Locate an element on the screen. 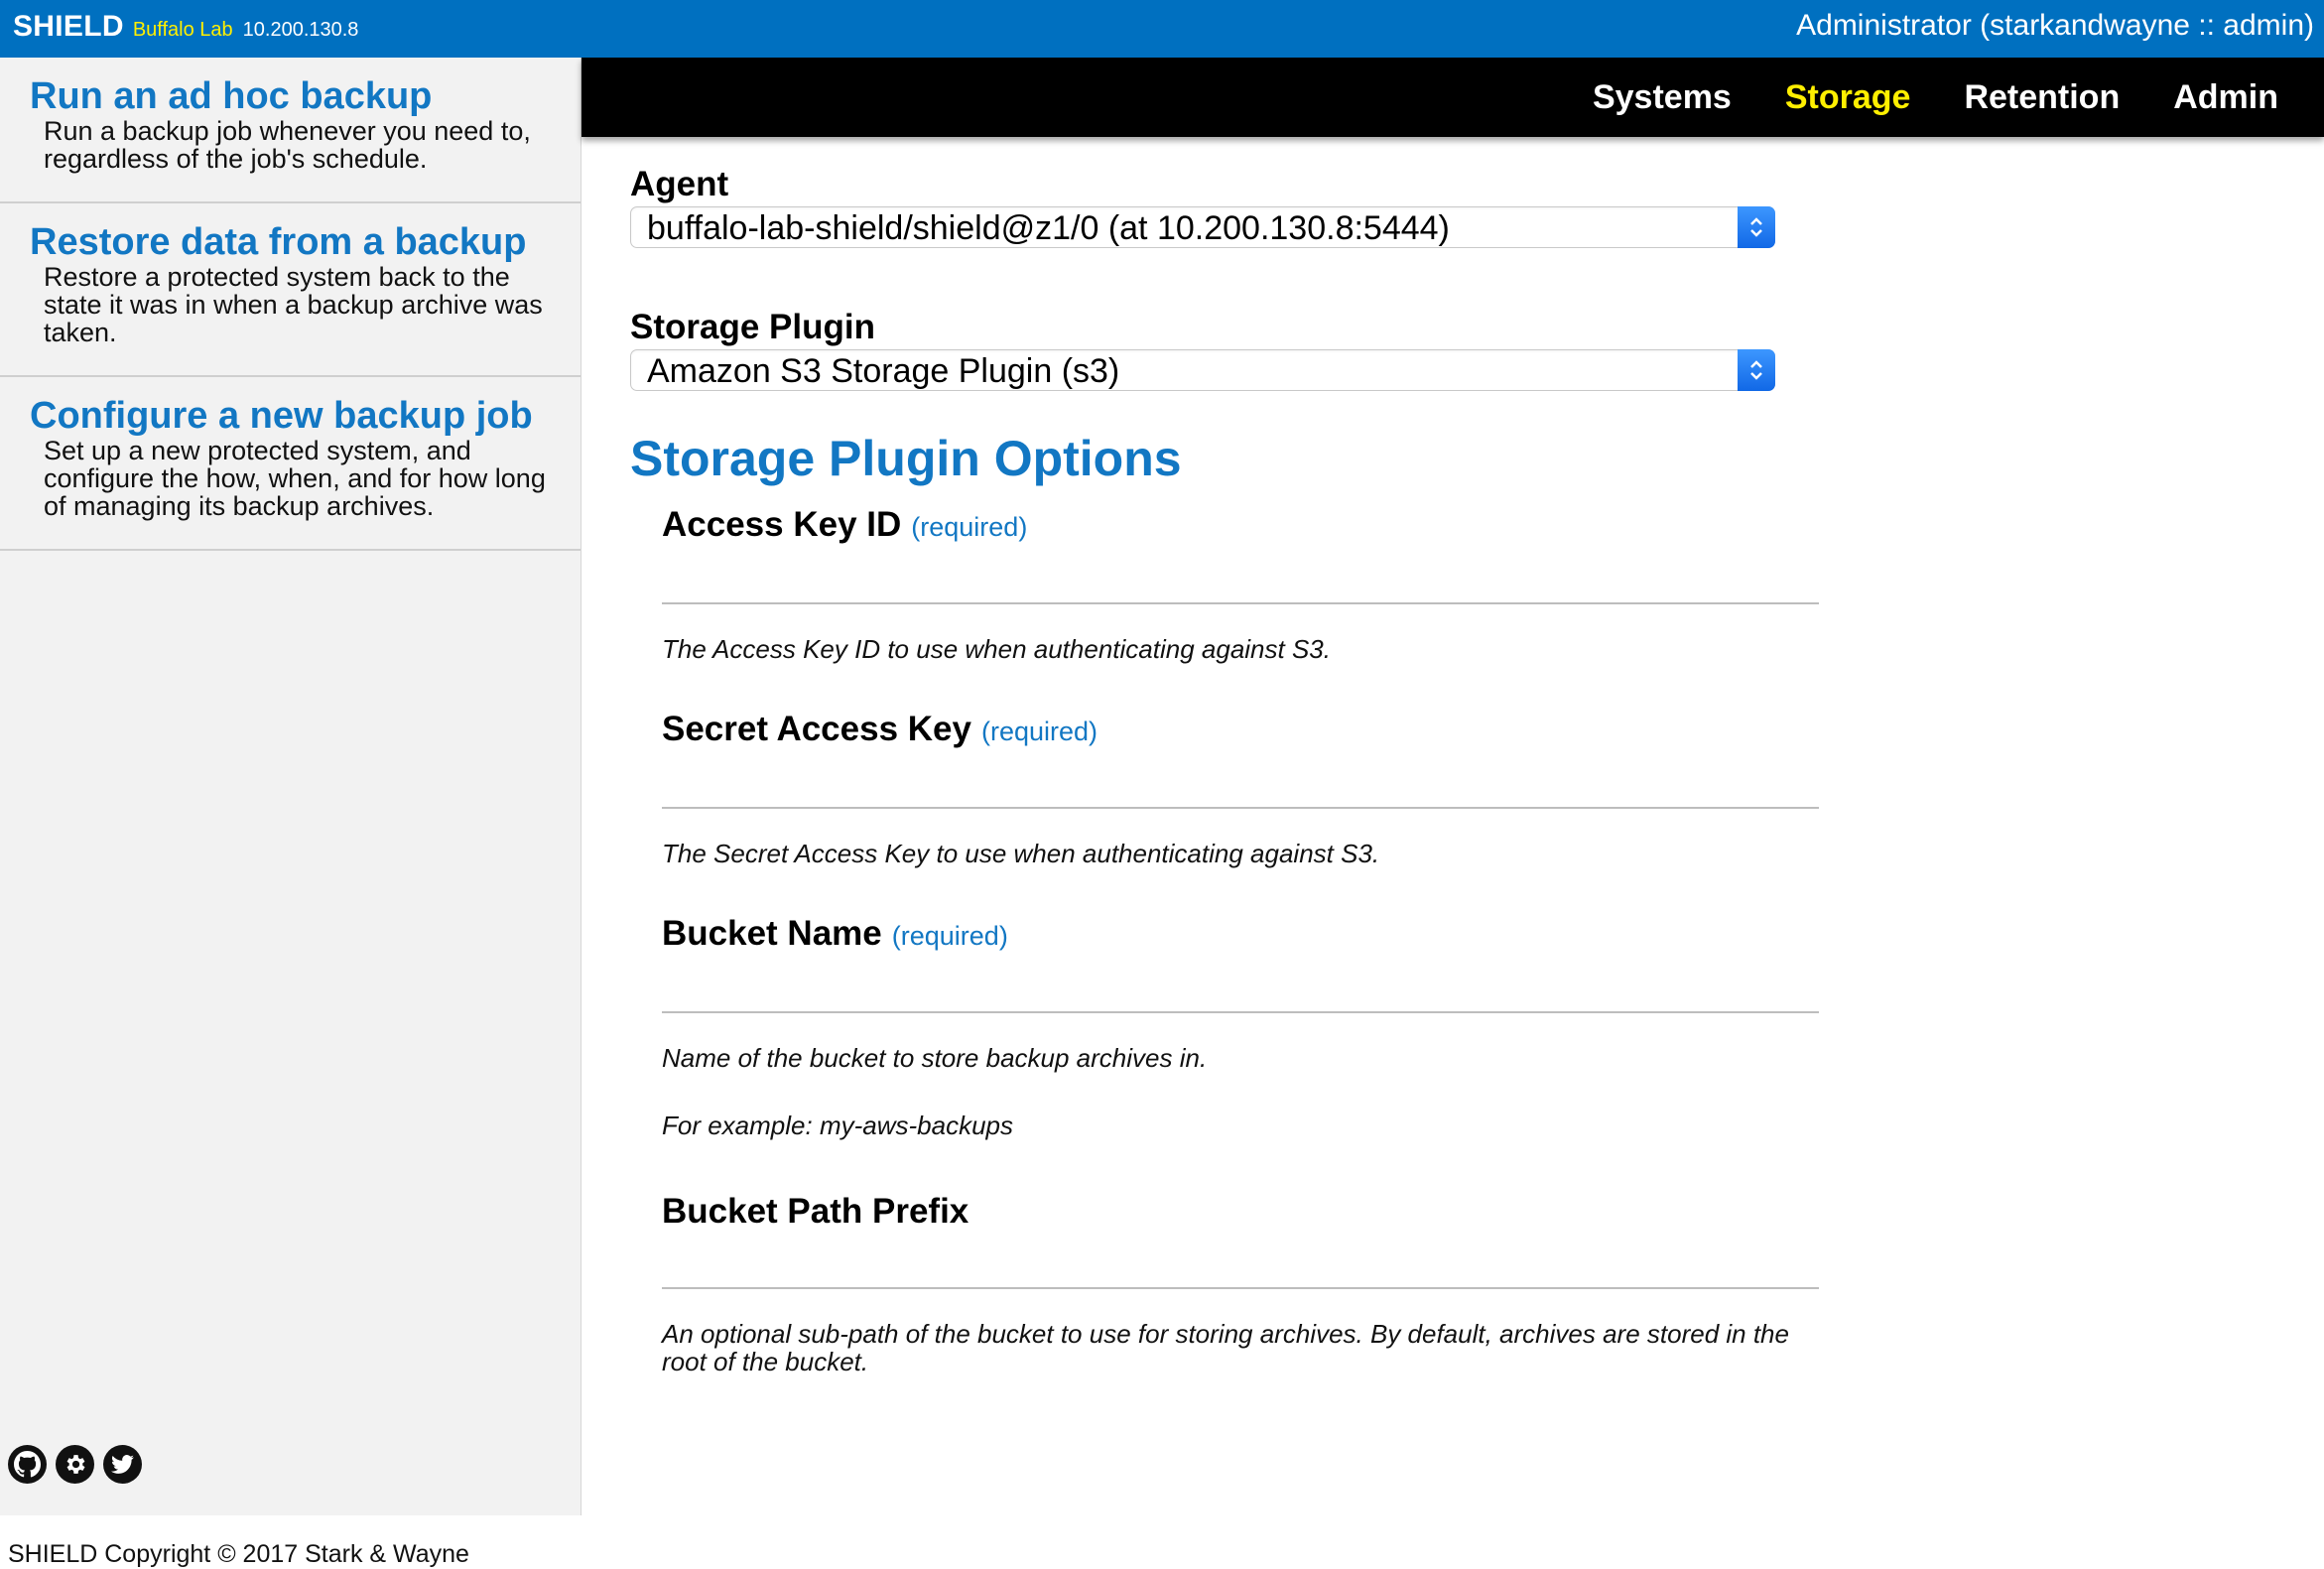  social-links is located at coordinates (75, 1464).